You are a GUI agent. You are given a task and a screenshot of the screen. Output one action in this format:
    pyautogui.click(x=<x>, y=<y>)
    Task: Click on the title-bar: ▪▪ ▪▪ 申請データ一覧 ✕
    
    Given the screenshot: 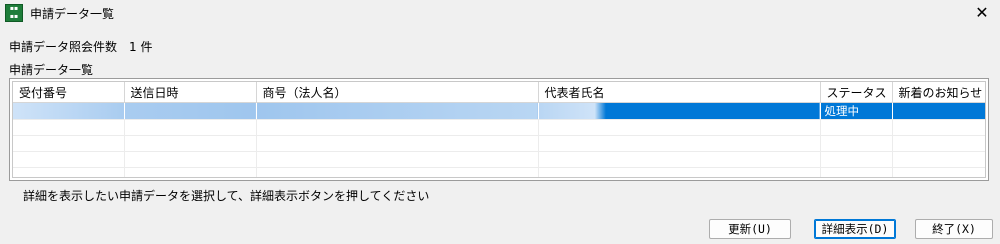 What is the action you would take?
    pyautogui.click(x=500, y=13)
    